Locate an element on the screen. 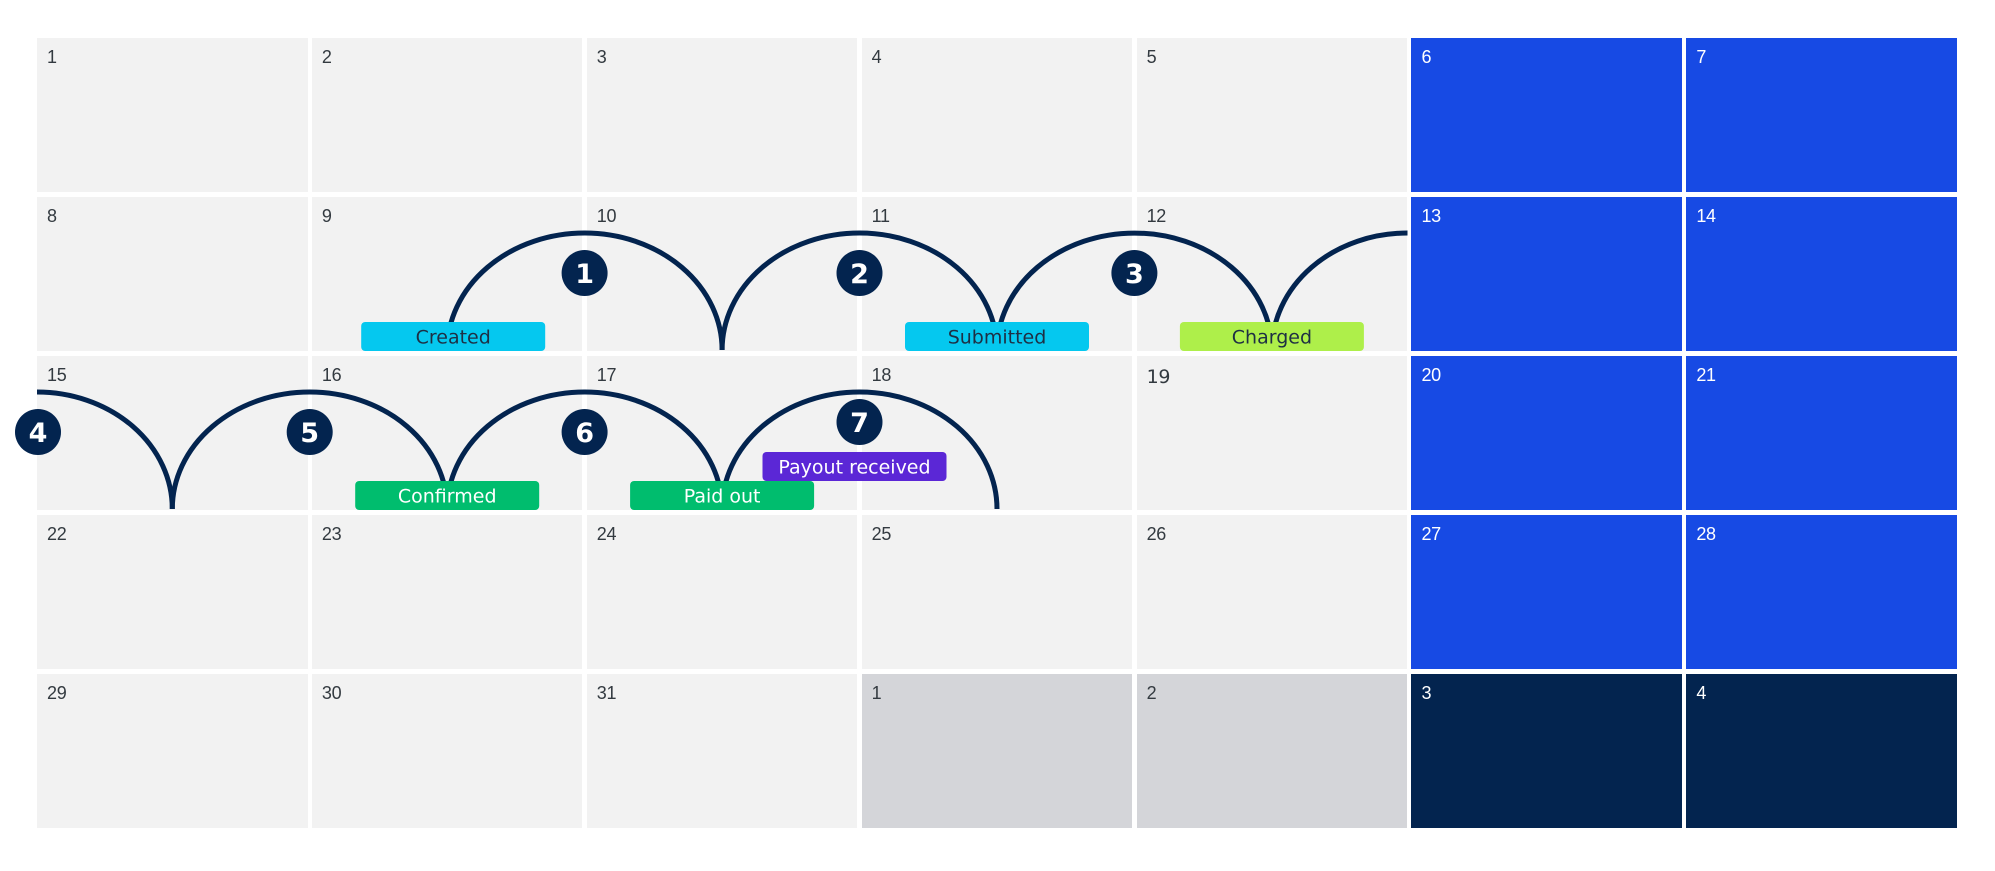 The height and width of the screenshot is (871, 1995). day-cell: 22 is located at coordinates (172, 592).